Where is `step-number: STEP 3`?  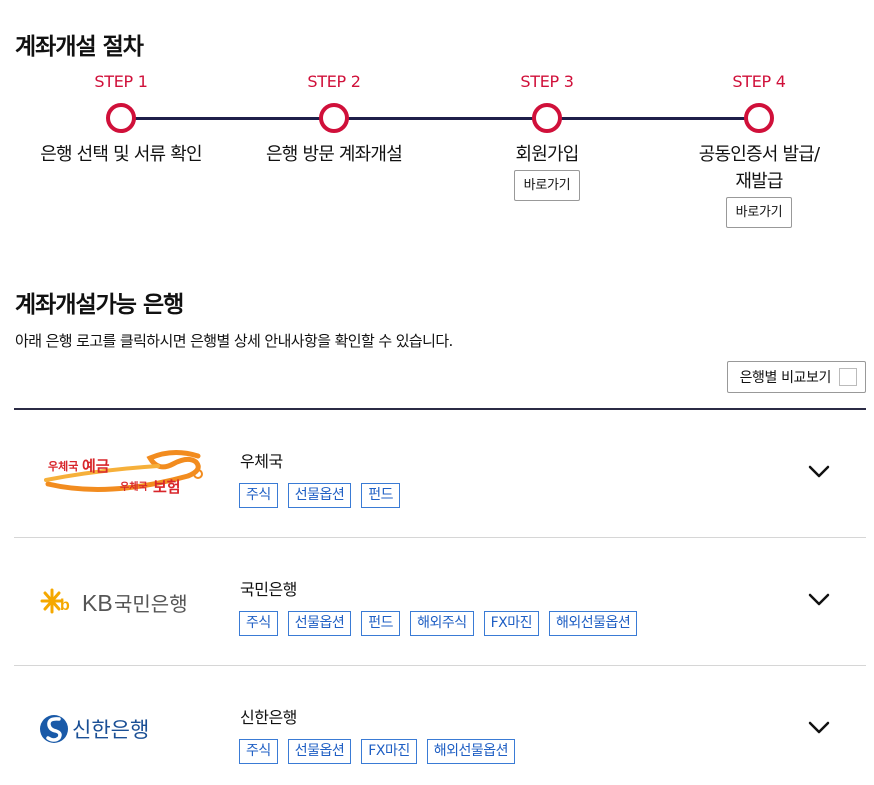
step-number: STEP 3 is located at coordinates (547, 81).